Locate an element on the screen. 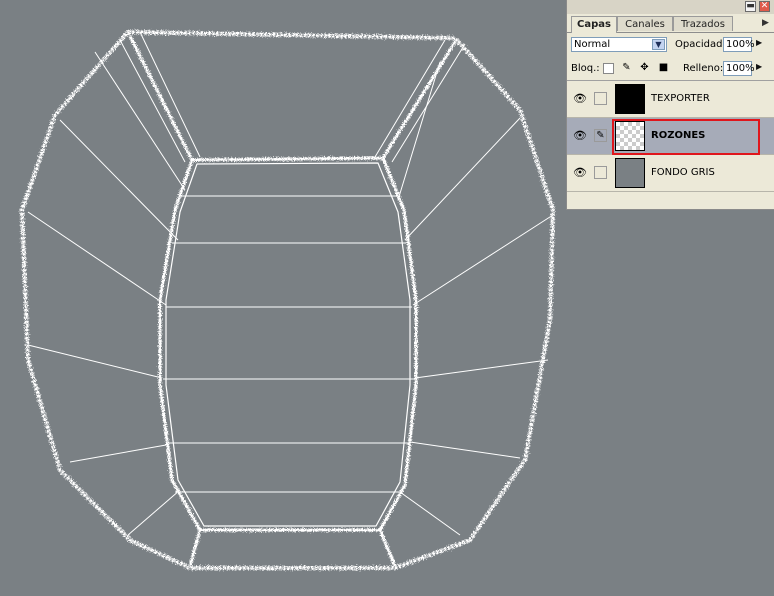 Image resolution: width=774 pixels, height=596 pixels. fill-label: Relleno: is located at coordinates (703, 68).